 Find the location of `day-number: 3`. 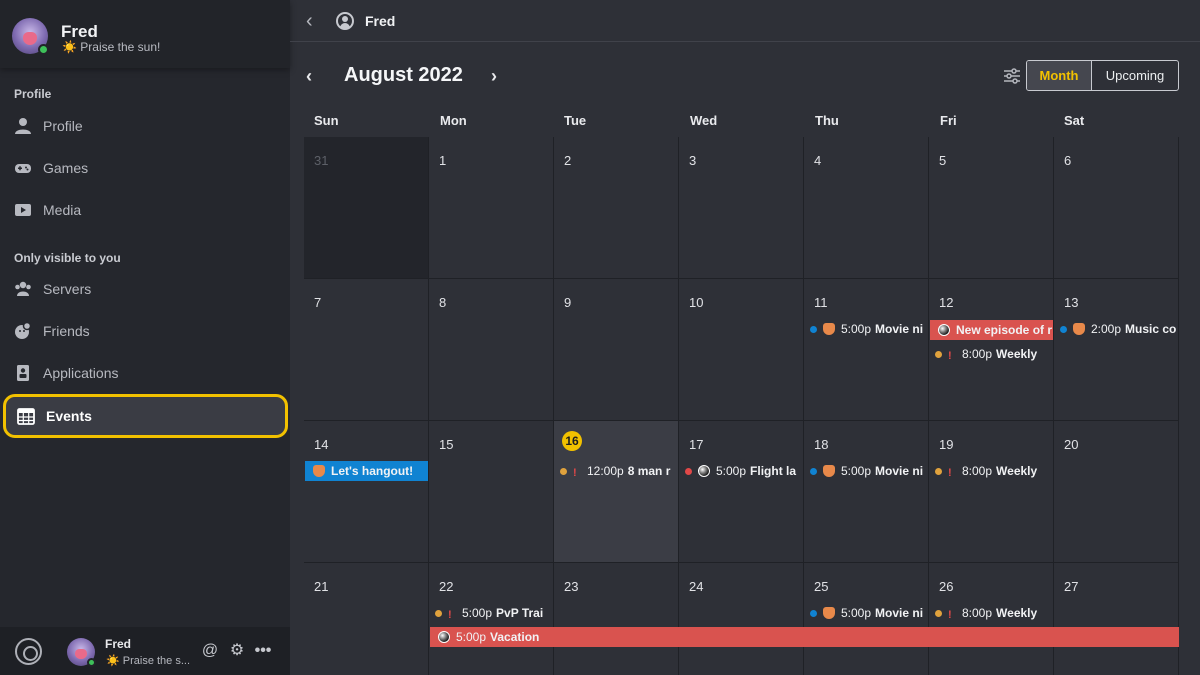

day-number: 3 is located at coordinates (693, 160).